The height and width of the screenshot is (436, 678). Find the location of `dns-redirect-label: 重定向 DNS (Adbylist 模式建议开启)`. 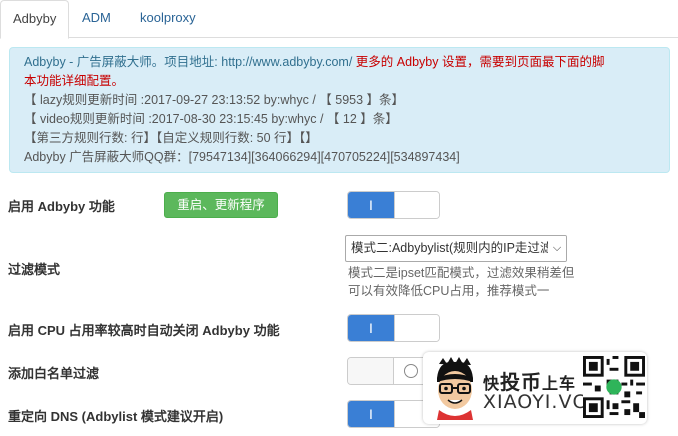

dns-redirect-label: 重定向 DNS (Adbylist 模式建议开启) is located at coordinates (116, 416).